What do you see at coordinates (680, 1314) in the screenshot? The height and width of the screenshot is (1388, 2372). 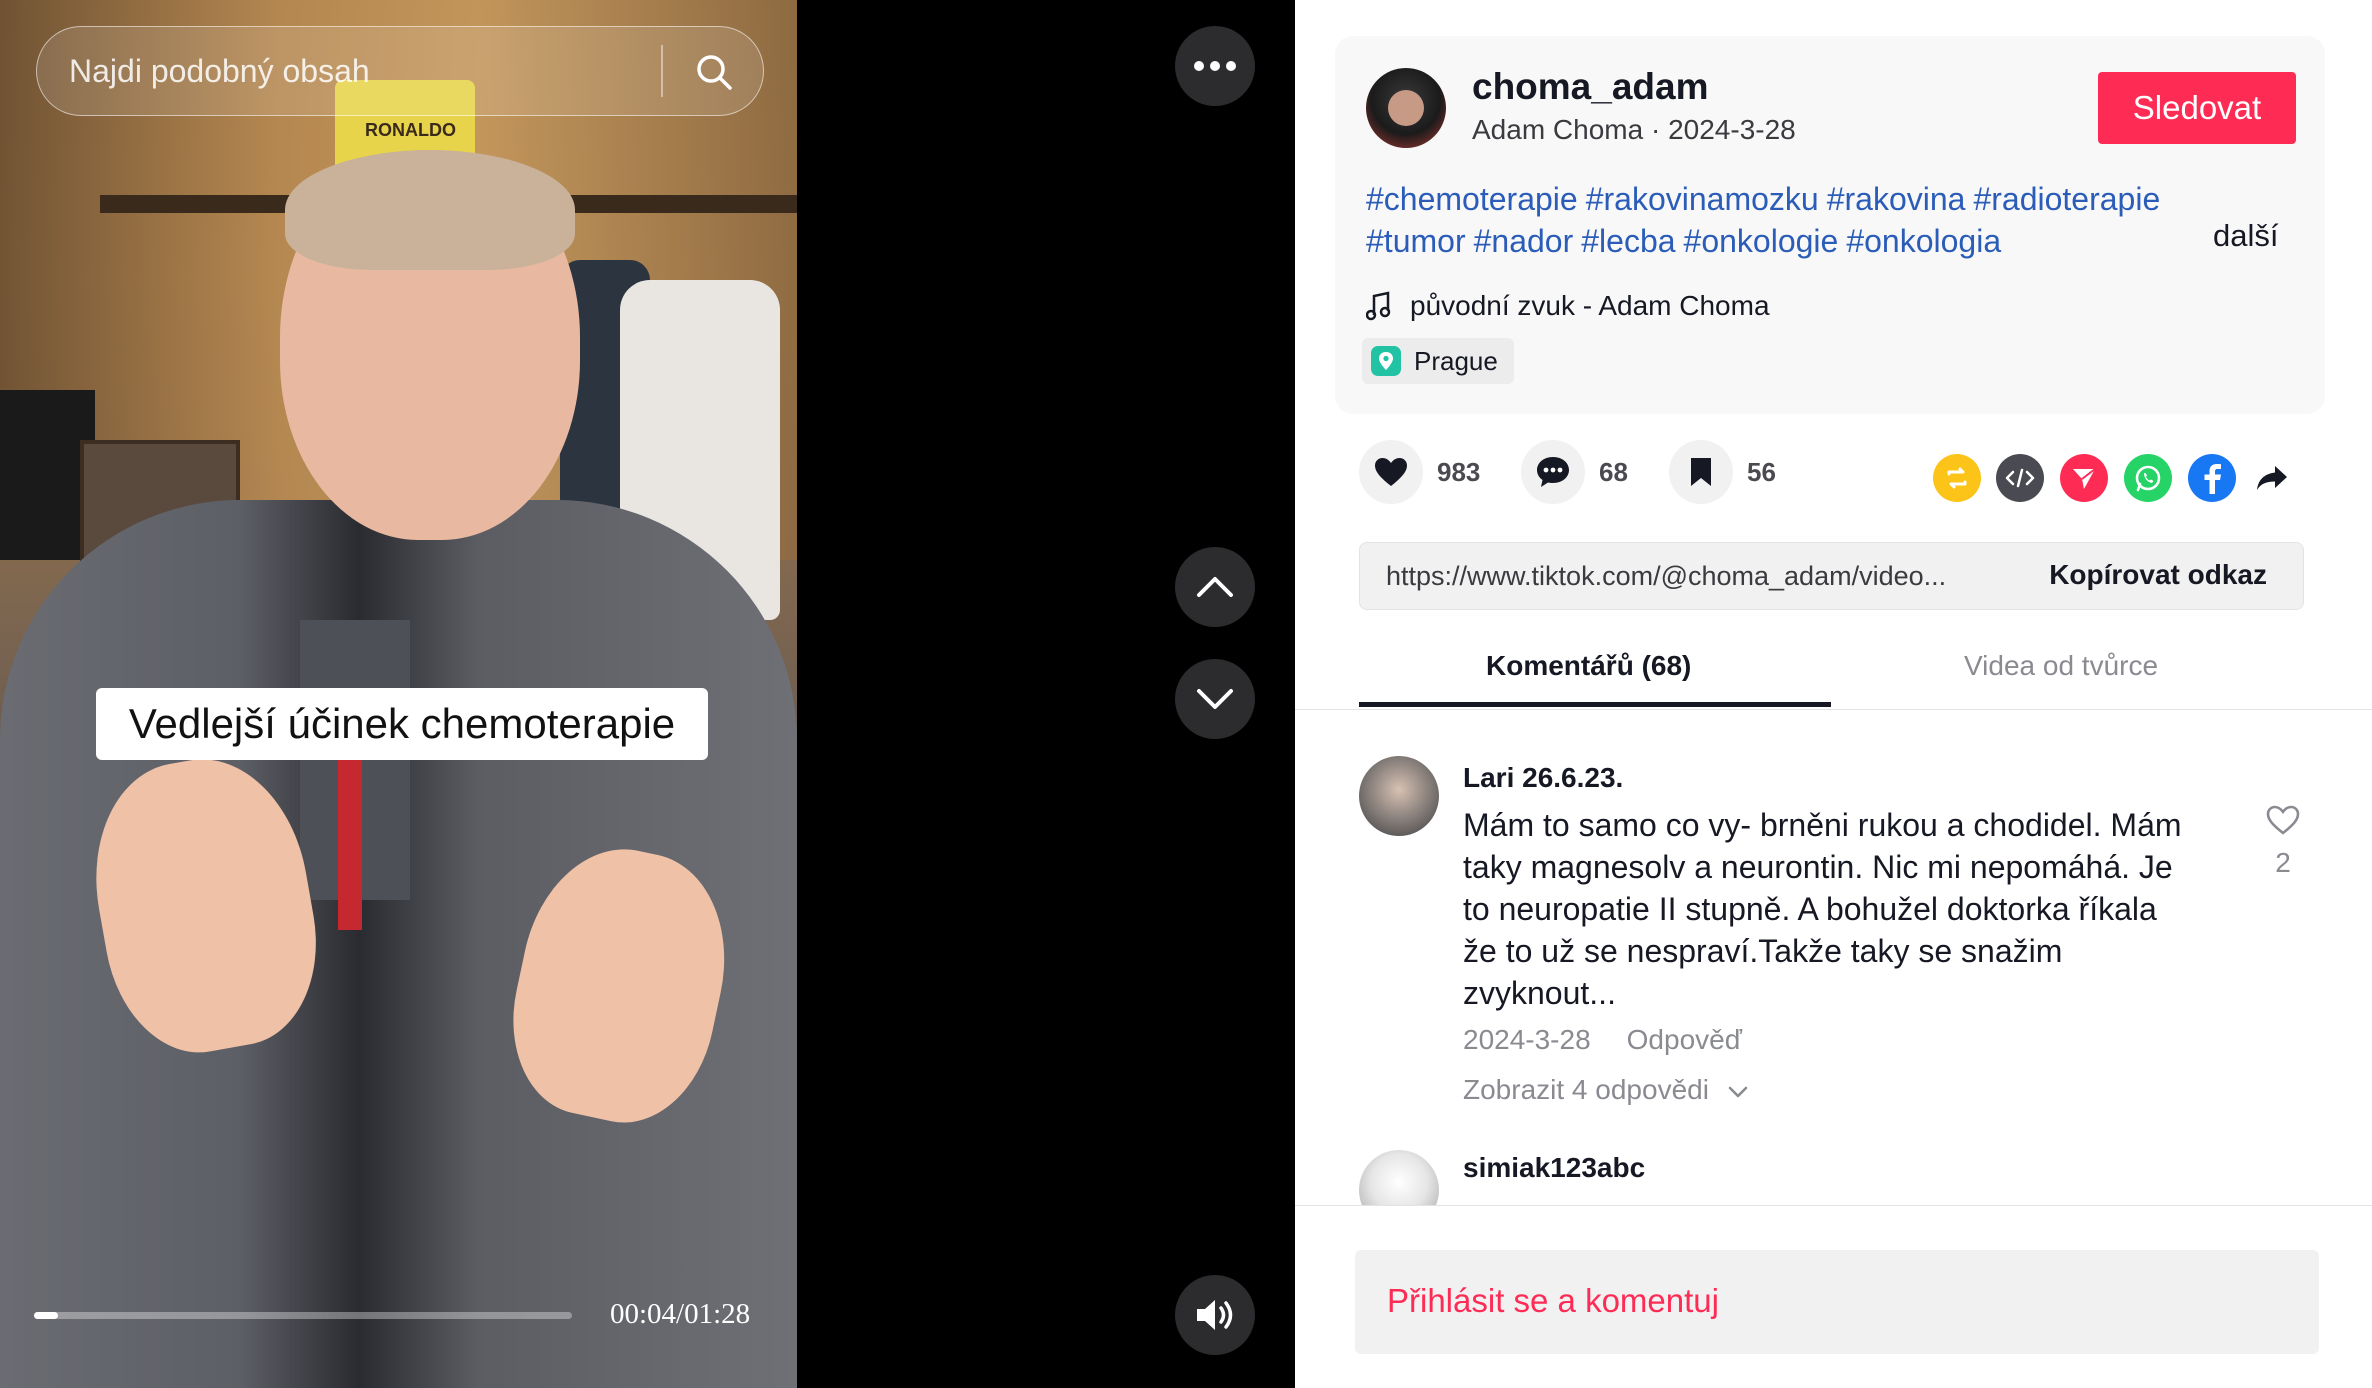 I see `video-time: 00:04/01:28` at bounding box center [680, 1314].